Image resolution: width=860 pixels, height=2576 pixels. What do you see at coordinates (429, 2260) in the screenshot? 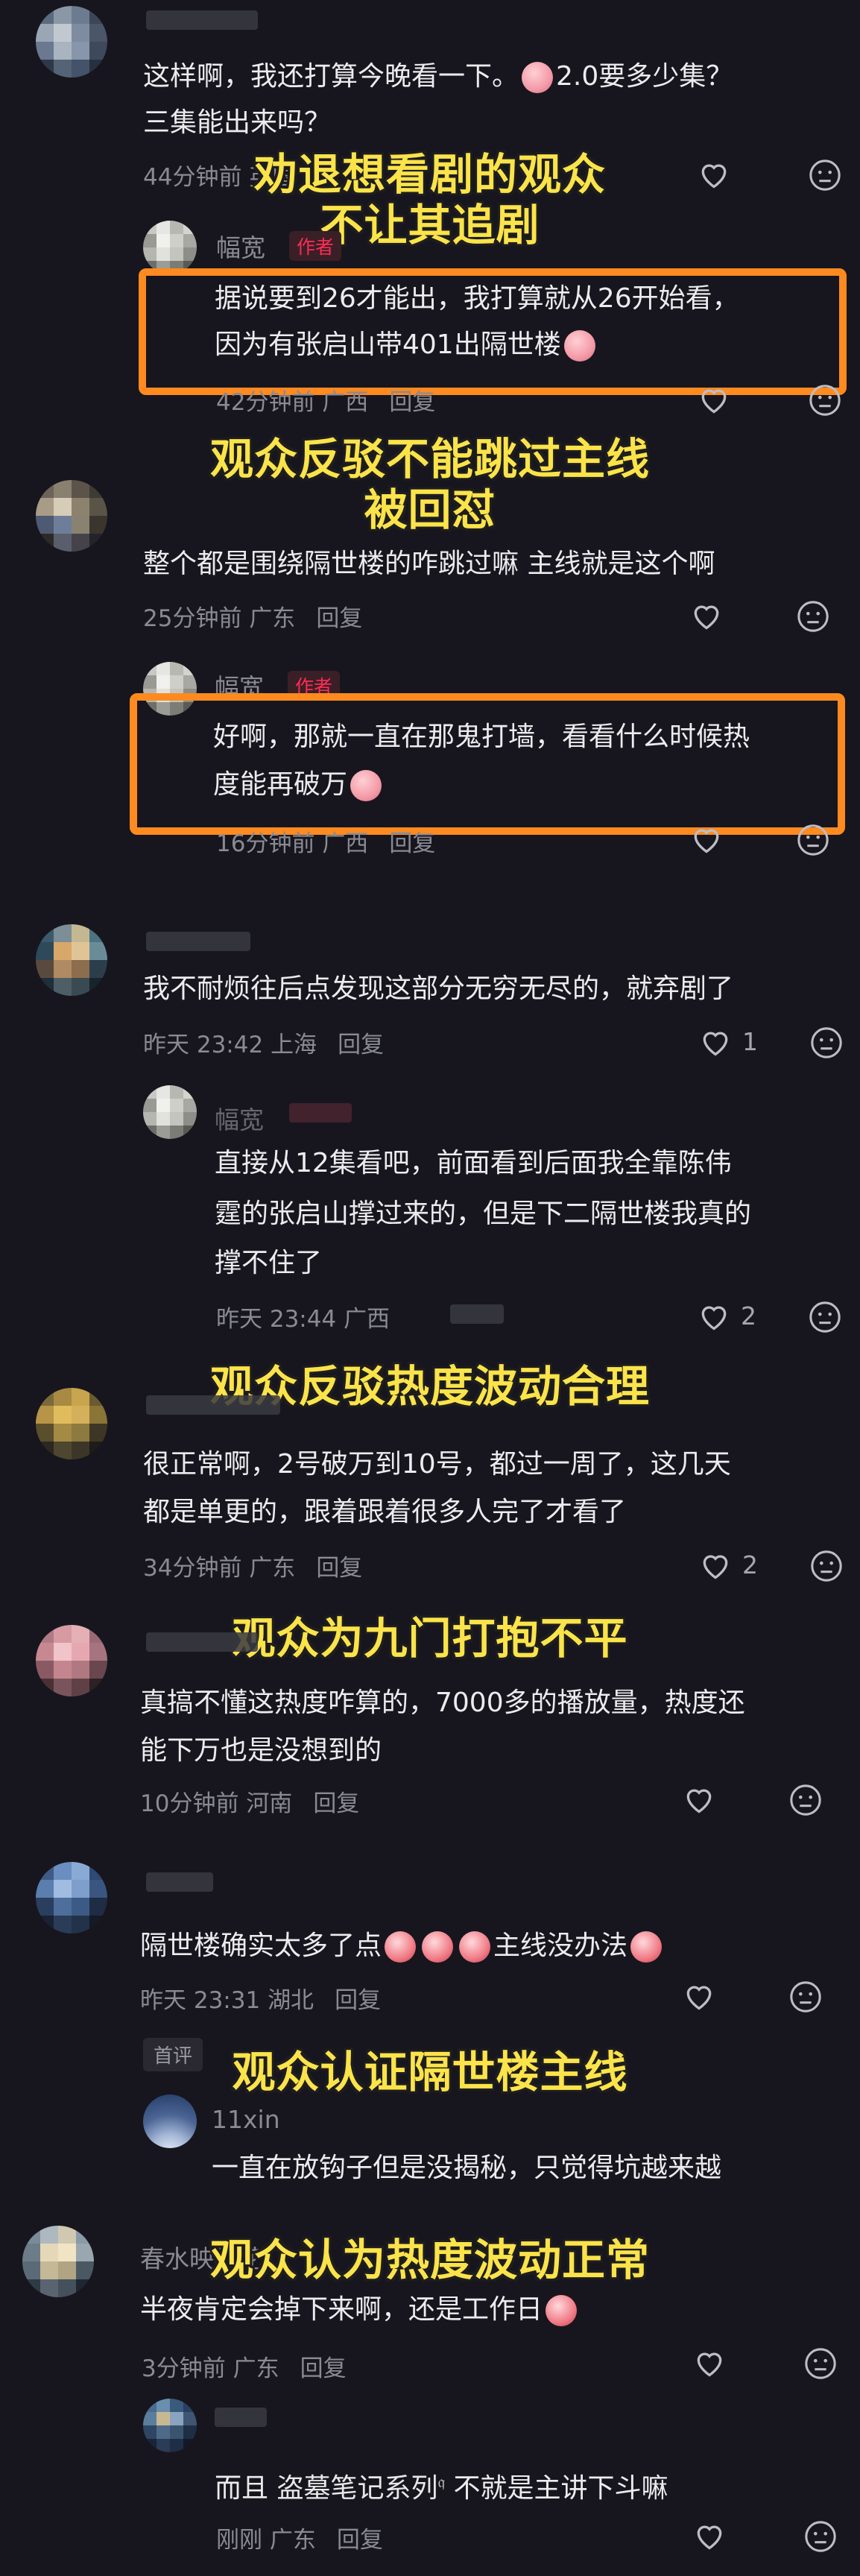
I see `overlay-caption: 观众认为热度波动正常` at bounding box center [429, 2260].